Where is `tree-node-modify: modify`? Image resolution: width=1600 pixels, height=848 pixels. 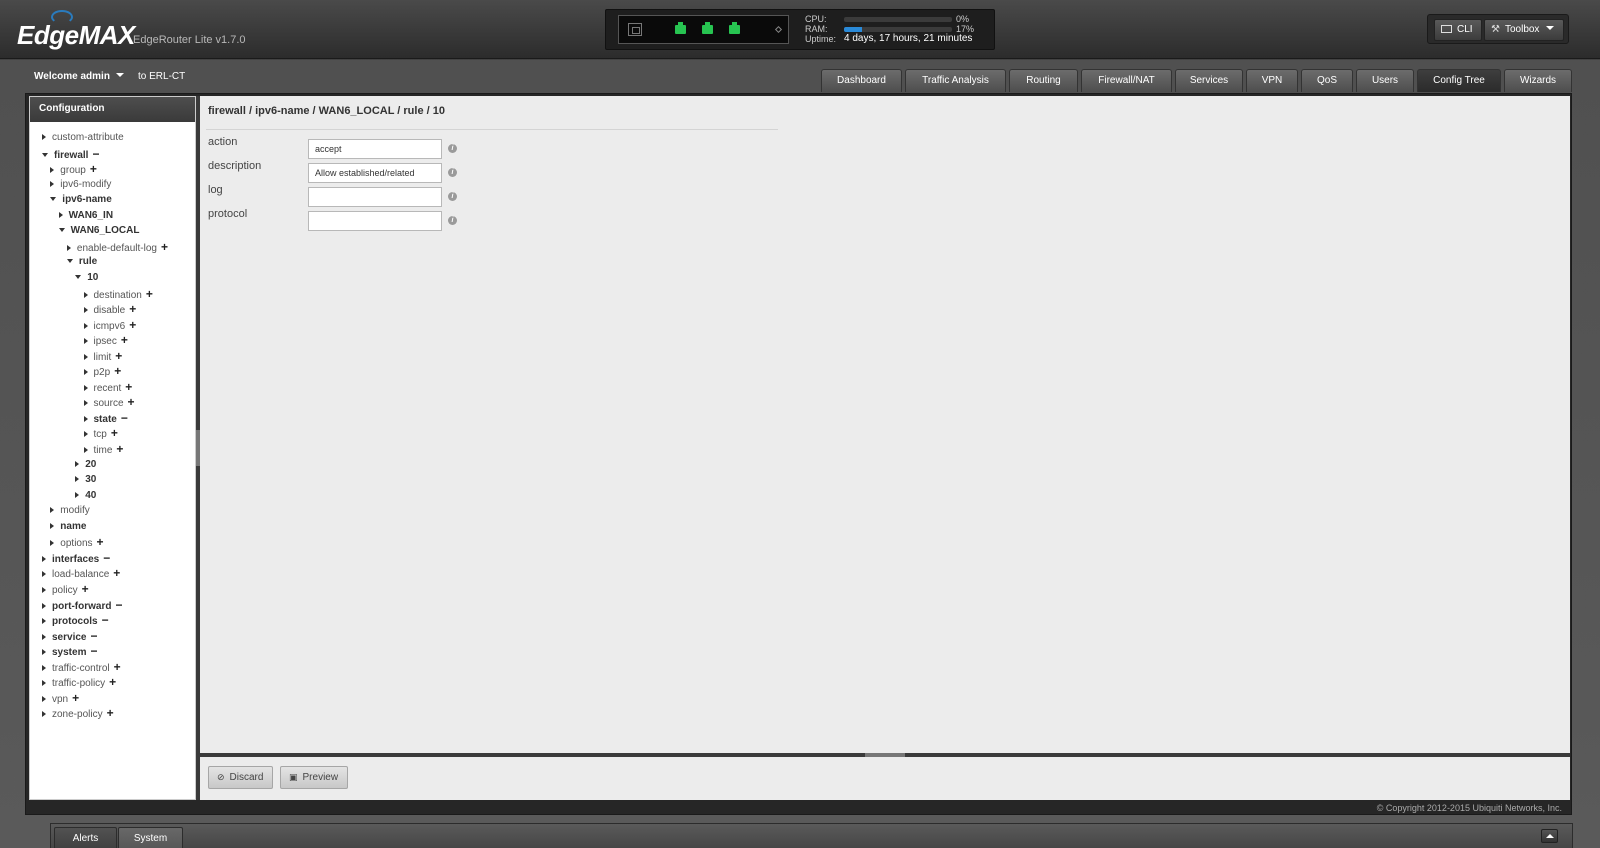
tree-node-modify: modify is located at coordinates (70, 511).